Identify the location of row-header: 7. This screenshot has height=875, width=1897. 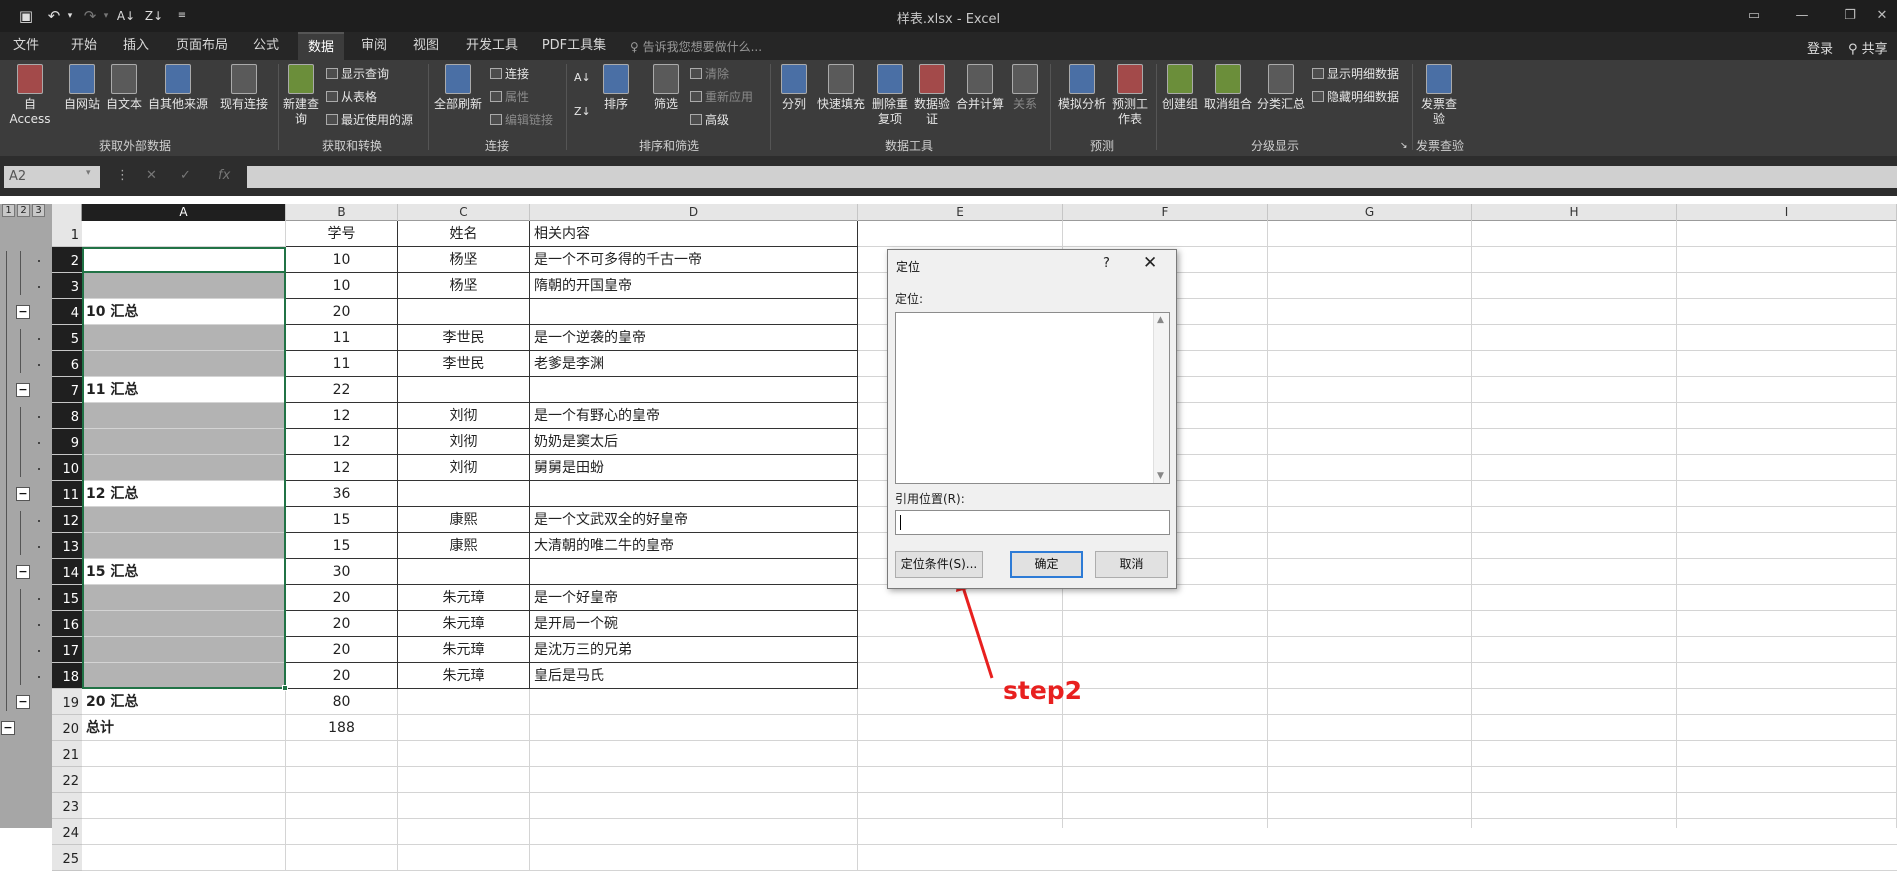
(67, 390).